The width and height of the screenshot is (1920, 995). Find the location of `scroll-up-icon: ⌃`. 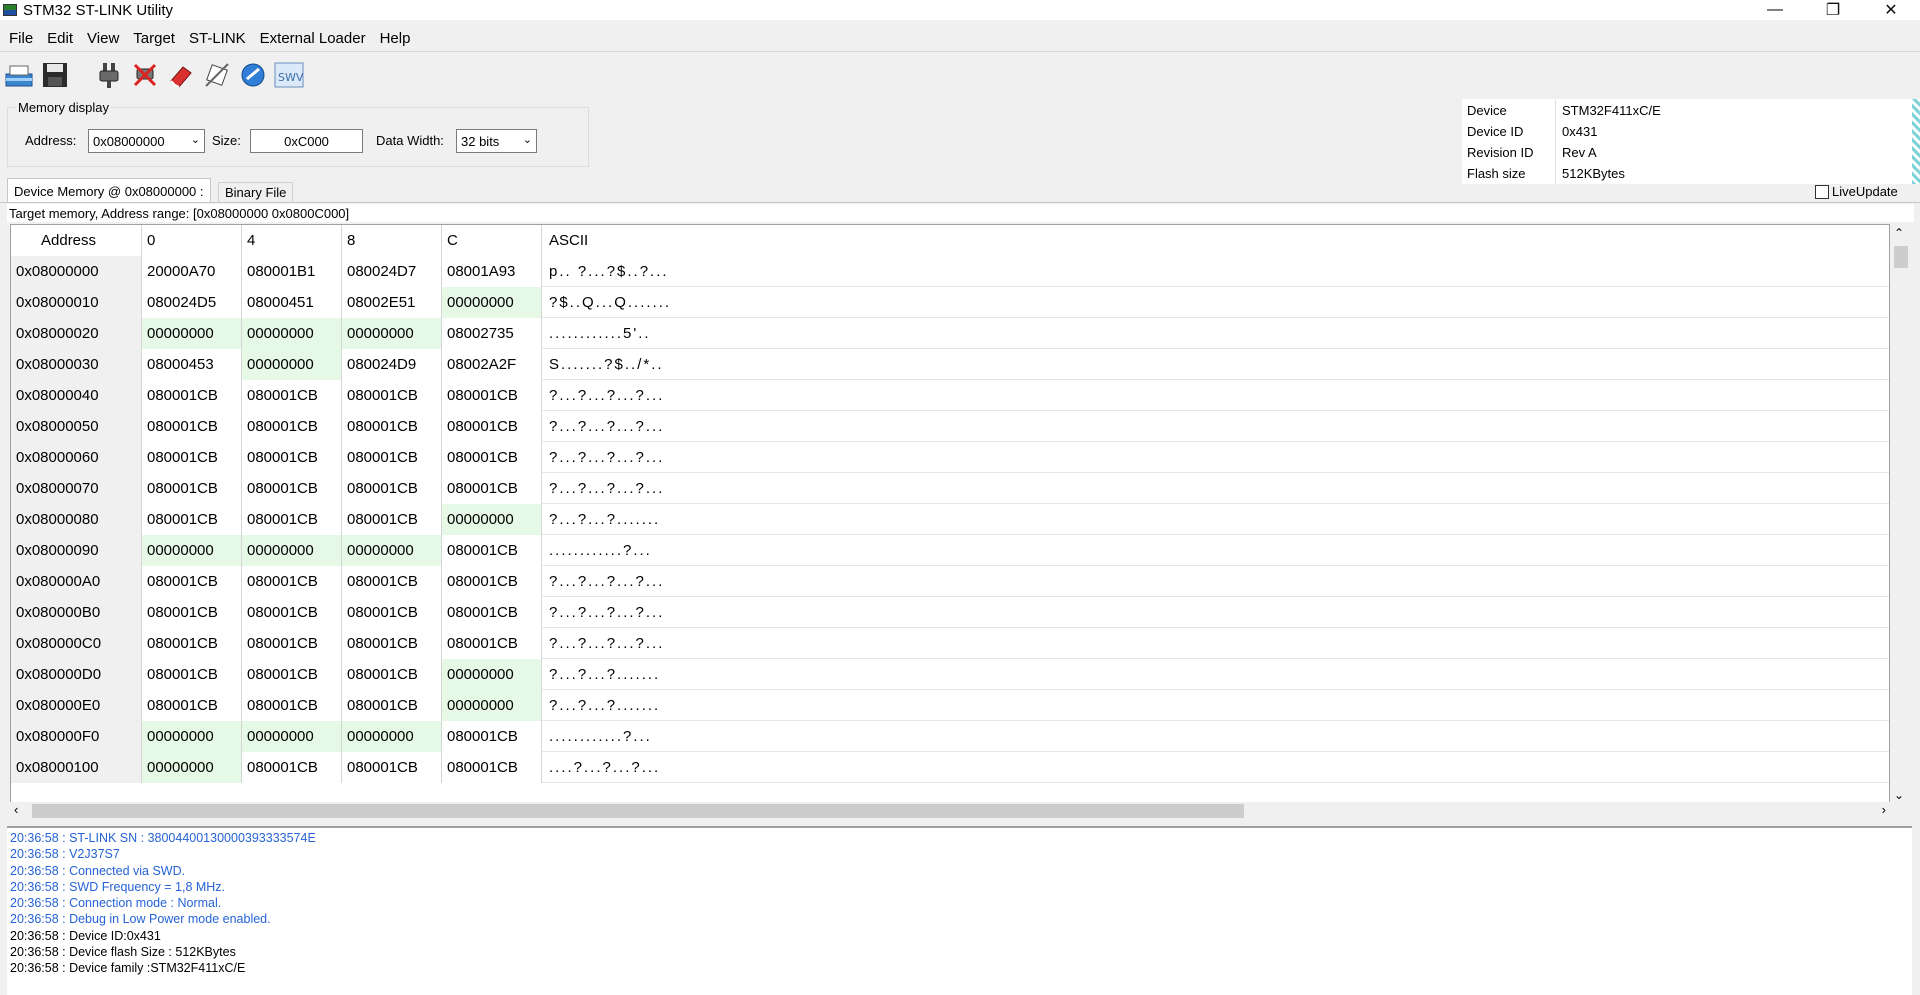

scroll-up-icon: ⌃ is located at coordinates (1899, 233).